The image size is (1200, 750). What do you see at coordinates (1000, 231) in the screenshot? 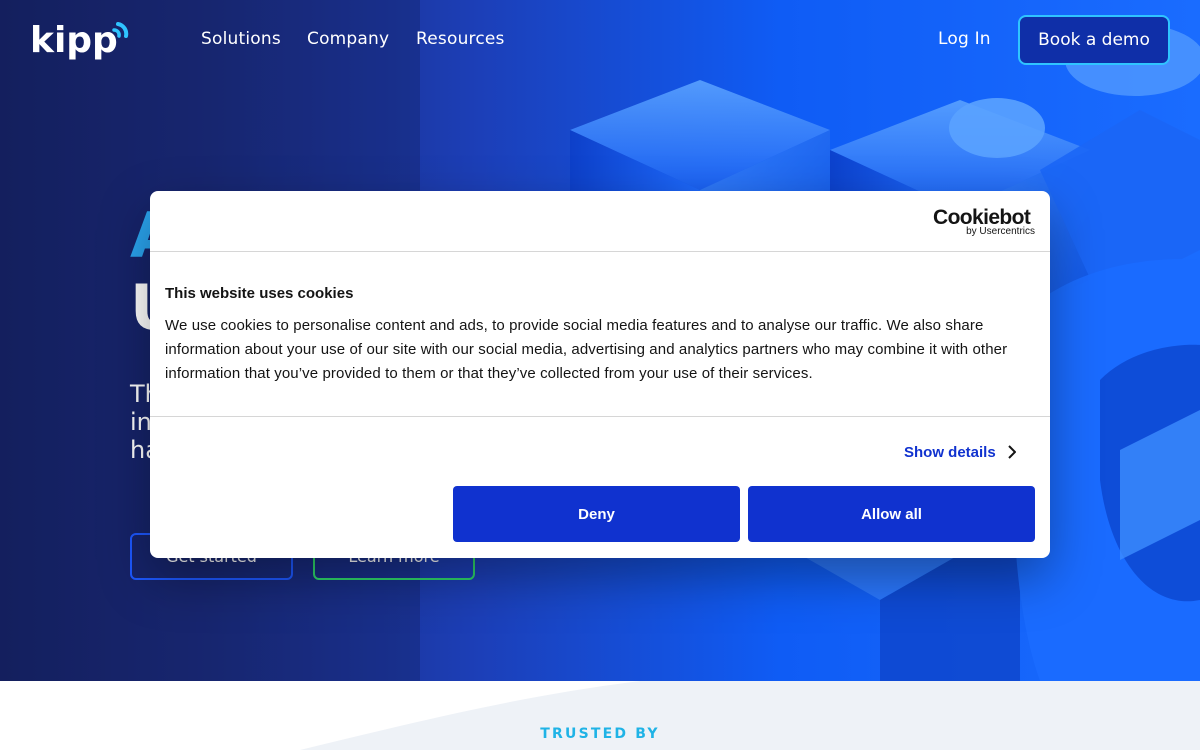
I see `cookiebot-by-usercentrics: by Usercentrics` at bounding box center [1000, 231].